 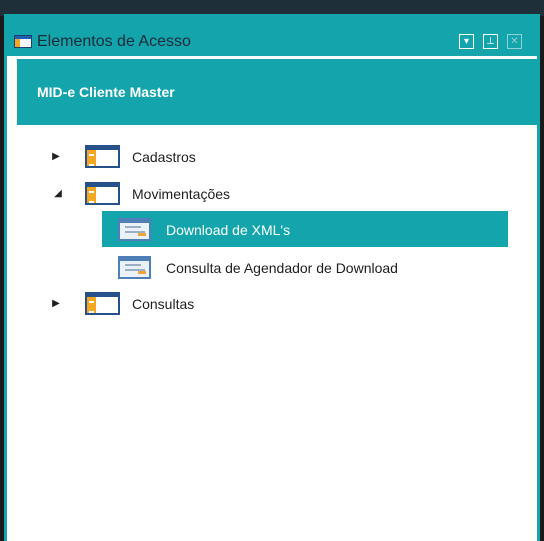 What do you see at coordinates (228, 230) in the screenshot?
I see `tree-item-label: Download de XML's` at bounding box center [228, 230].